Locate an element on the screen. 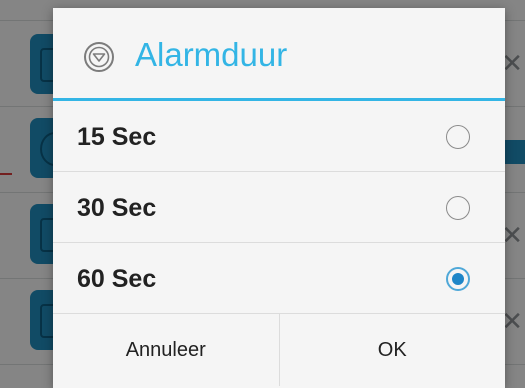  option-label: 60 Sec is located at coordinates (117, 279).